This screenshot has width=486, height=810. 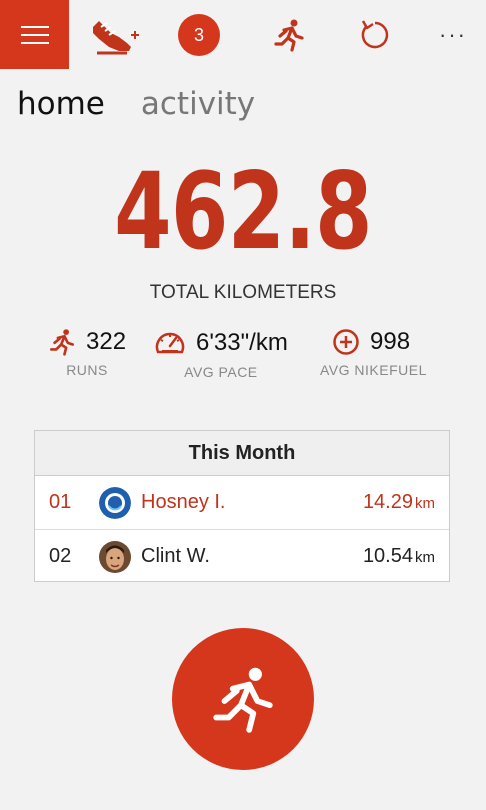 I want to click on distance: 10.54 km, so click(x=406, y=556).